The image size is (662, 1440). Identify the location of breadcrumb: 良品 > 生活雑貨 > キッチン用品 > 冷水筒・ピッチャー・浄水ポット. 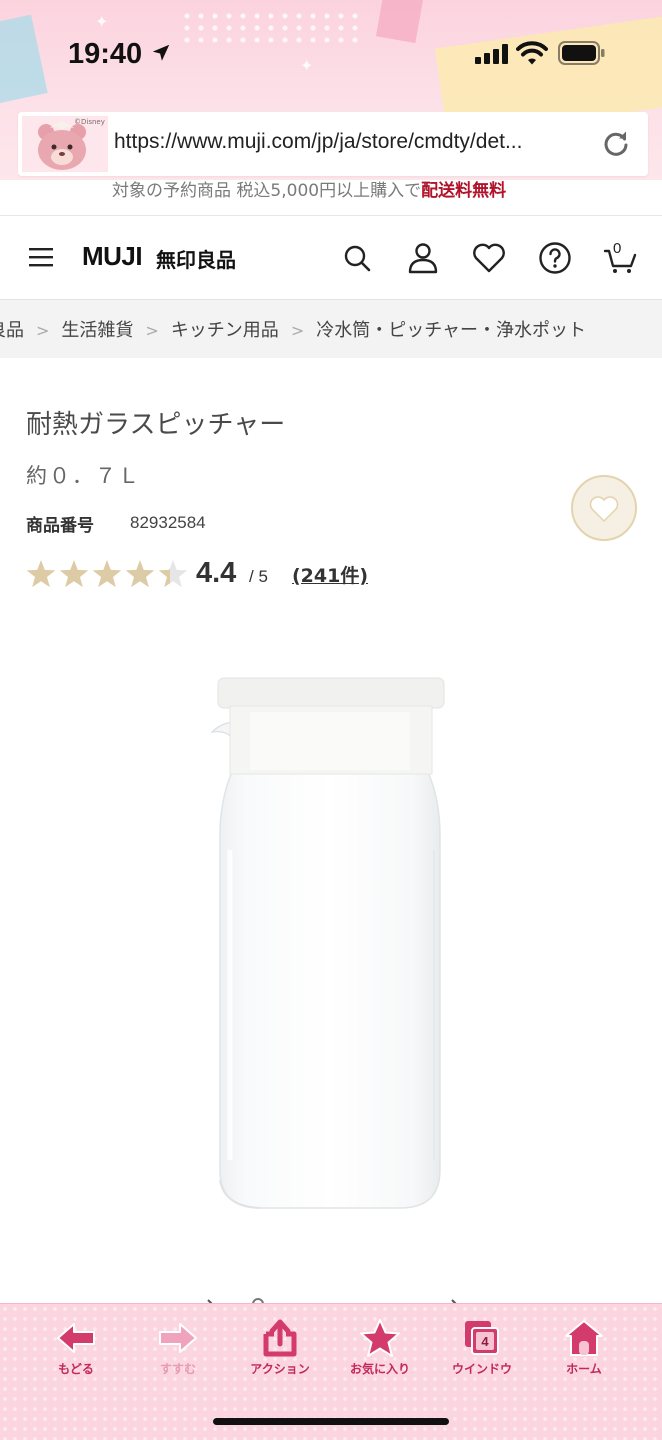
(331, 329).